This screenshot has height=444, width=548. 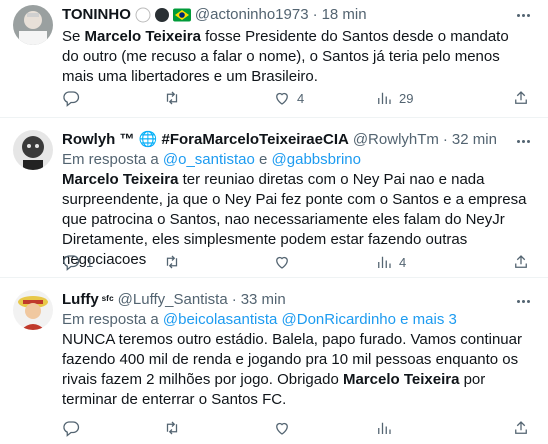 I want to click on action-bar: 1 4, so click(x=274, y=262).